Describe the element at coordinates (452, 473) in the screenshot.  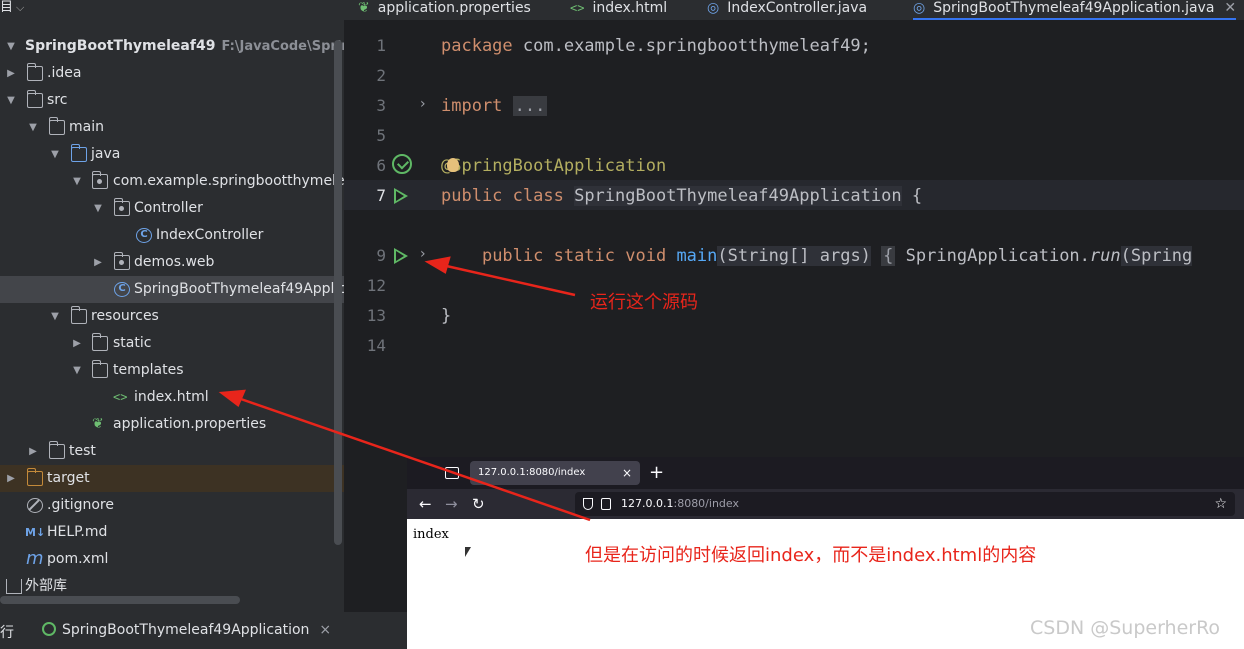
I see `tab-list-icon` at that location.